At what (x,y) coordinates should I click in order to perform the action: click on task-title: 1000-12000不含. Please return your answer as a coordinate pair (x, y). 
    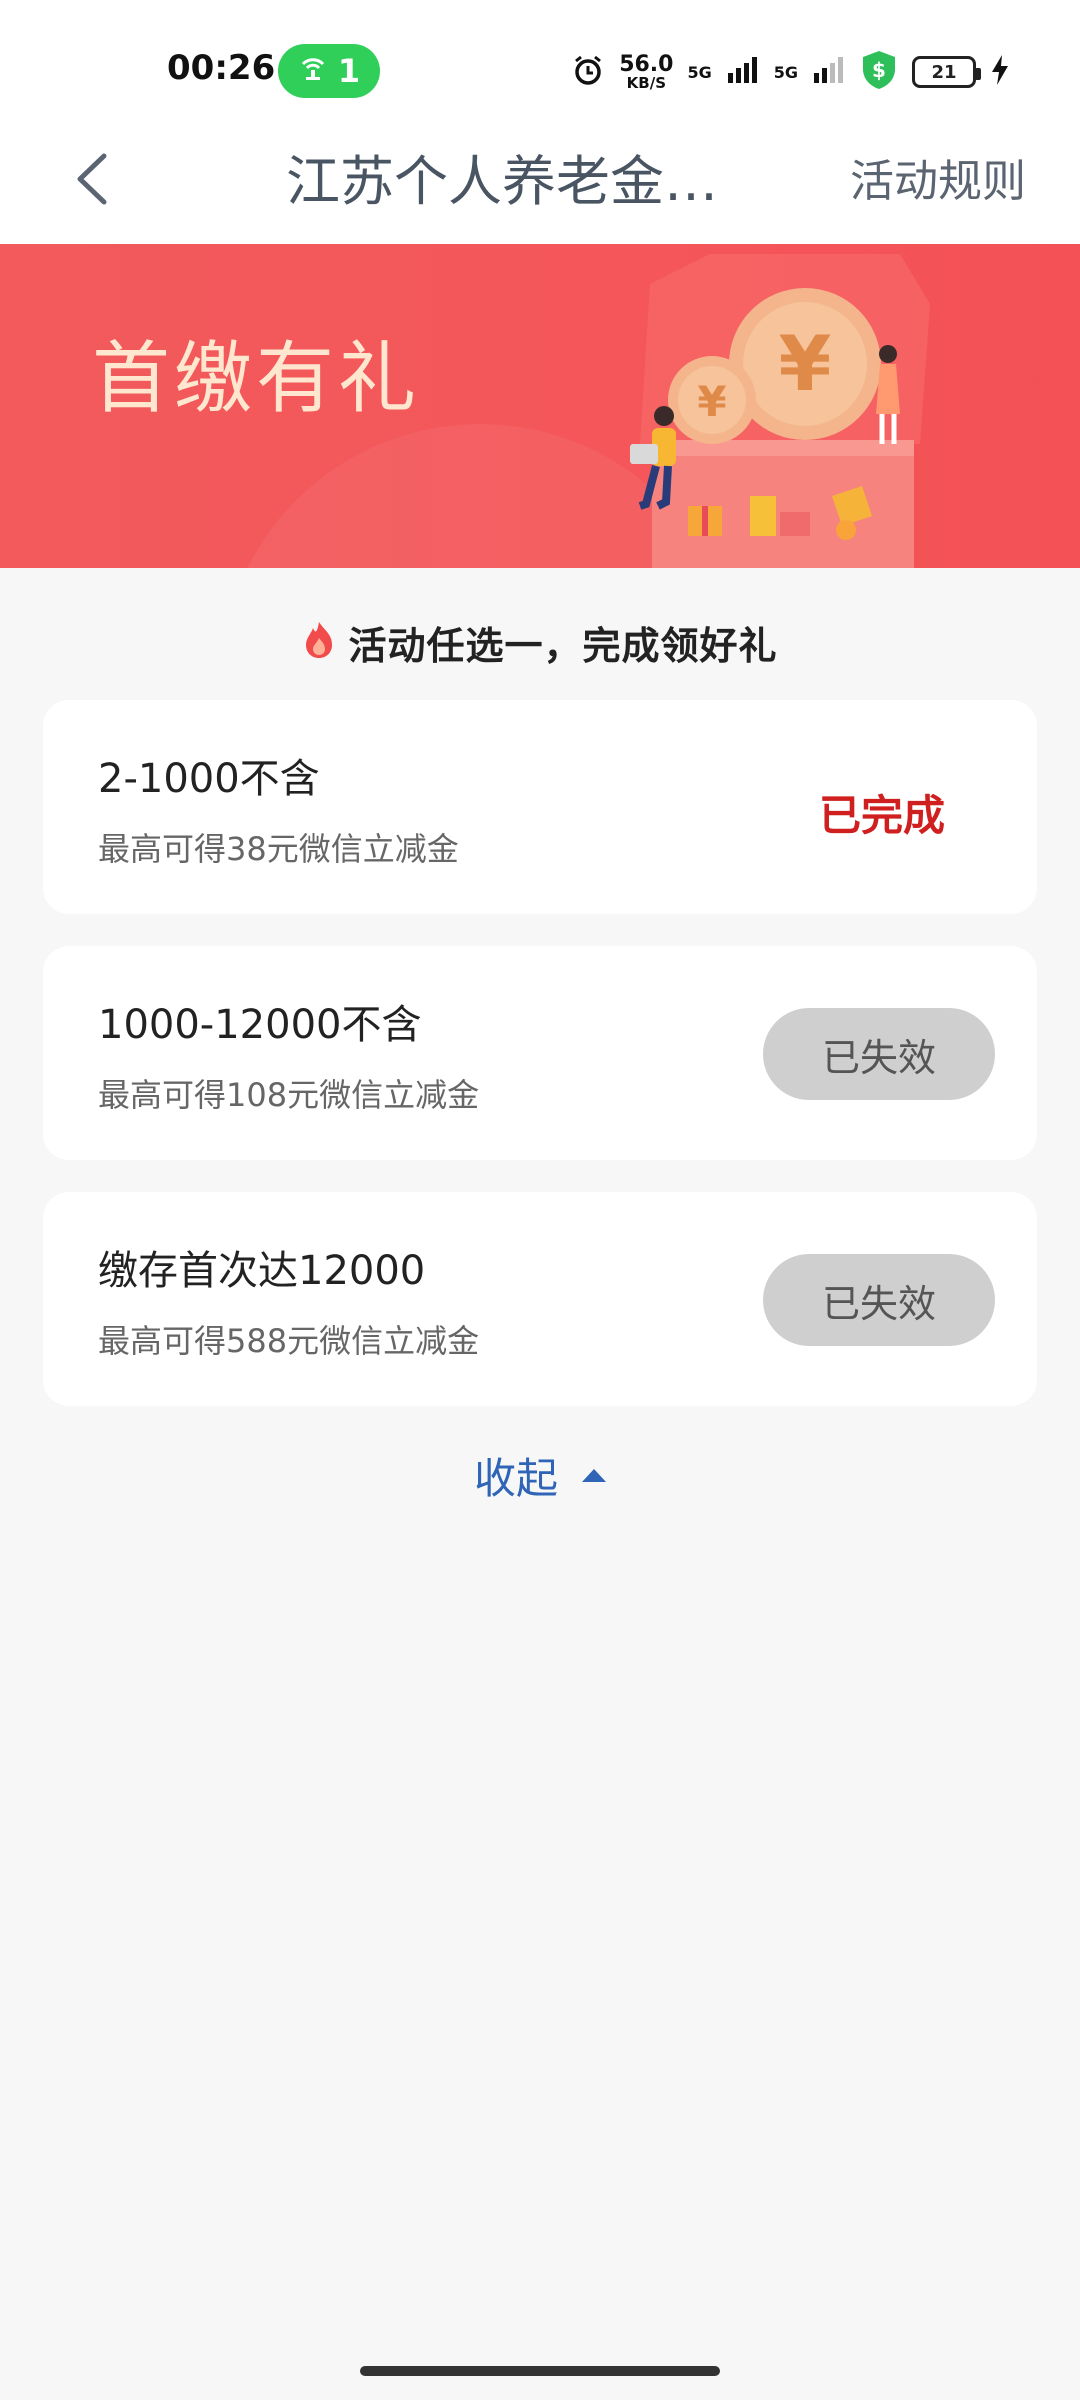
    Looking at the image, I should click on (260, 1025).